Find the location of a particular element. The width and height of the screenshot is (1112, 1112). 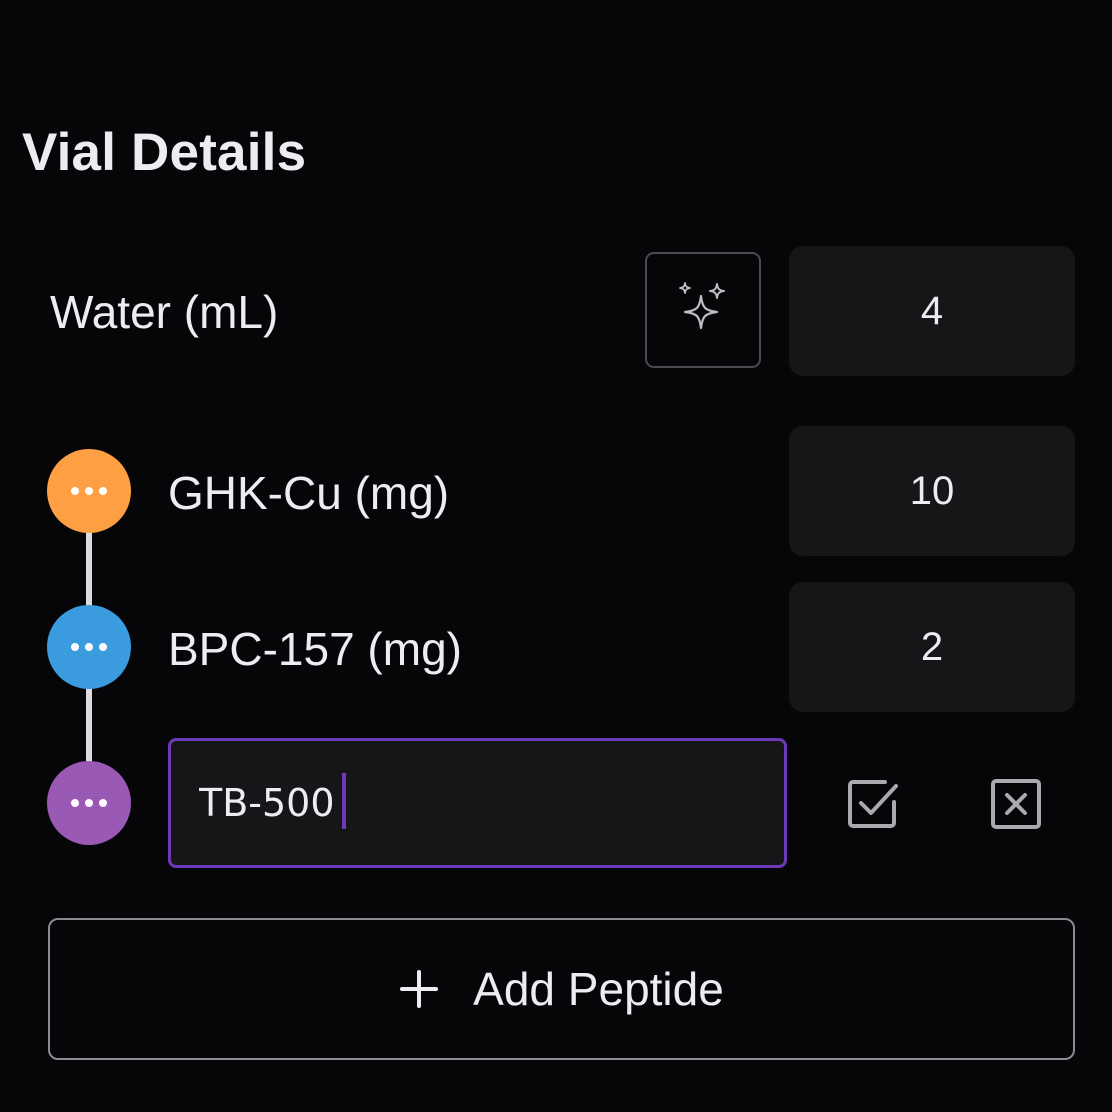

checkbox-check-icon is located at coordinates (873, 804).